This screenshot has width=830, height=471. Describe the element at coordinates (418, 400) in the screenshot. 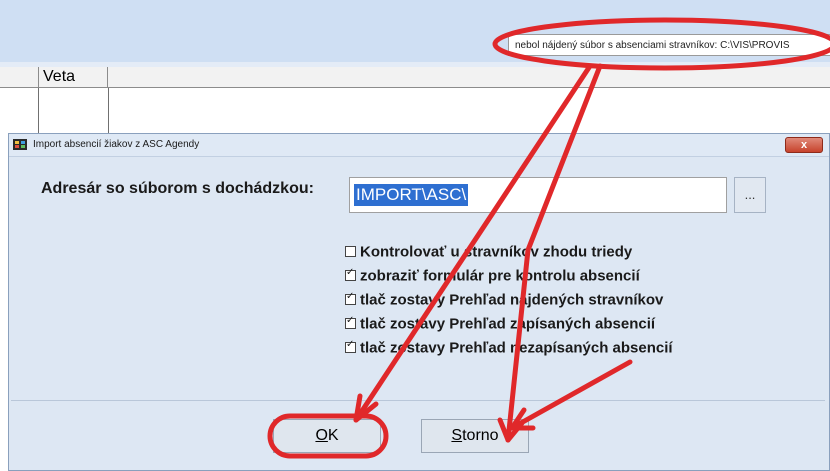

I see `divider` at that location.